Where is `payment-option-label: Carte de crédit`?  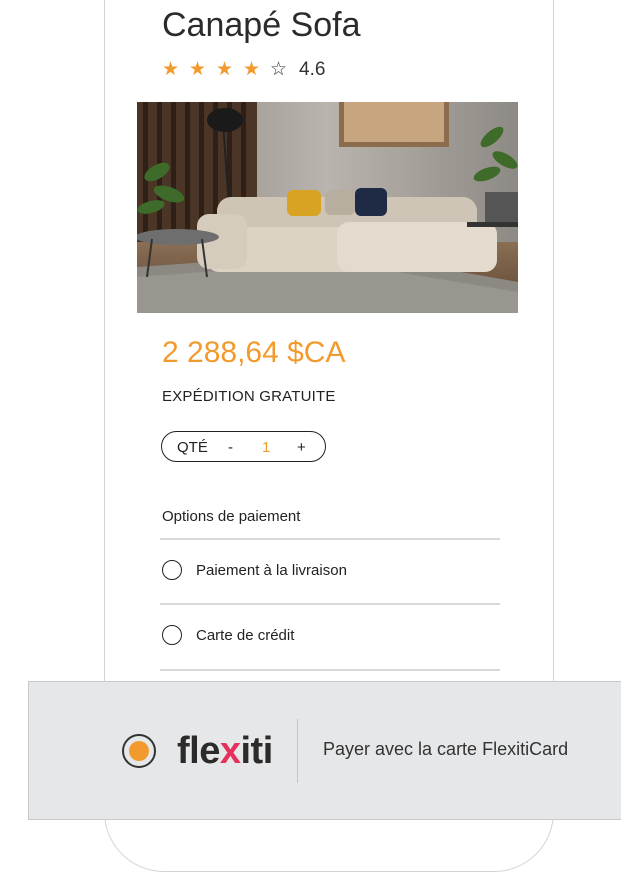
payment-option-label: Carte de crédit is located at coordinates (245, 635).